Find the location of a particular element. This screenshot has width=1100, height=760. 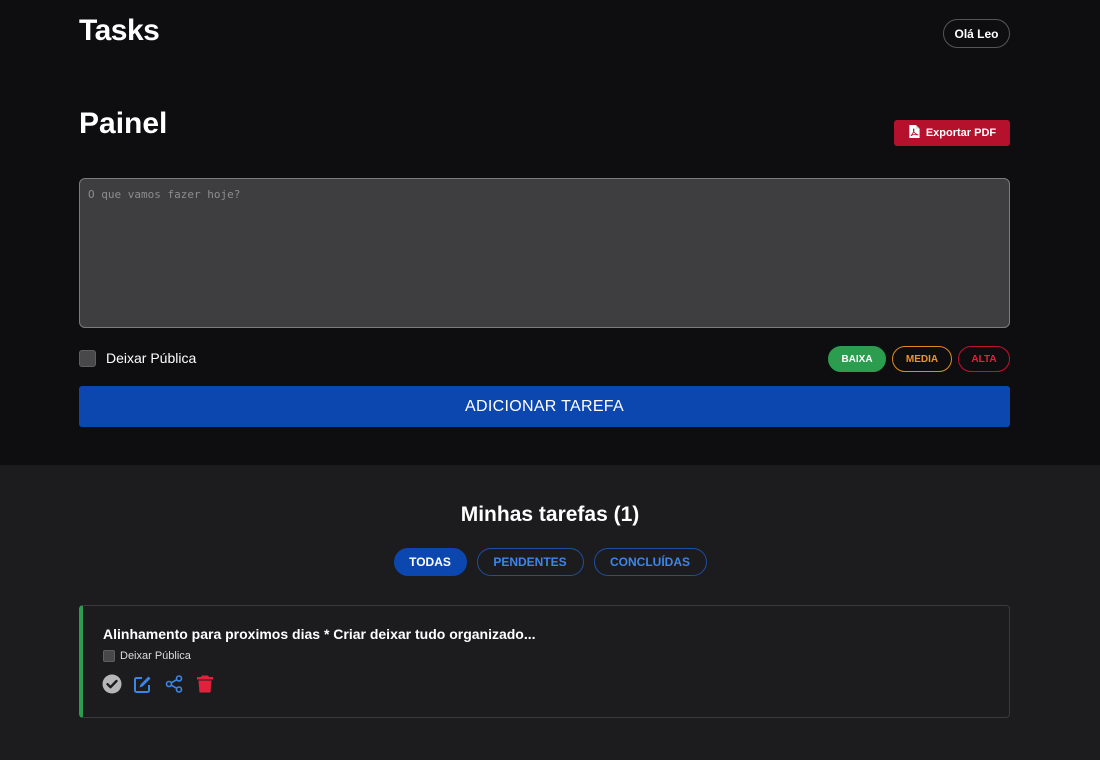

priority-low-button: BAIXA is located at coordinates (857, 359).